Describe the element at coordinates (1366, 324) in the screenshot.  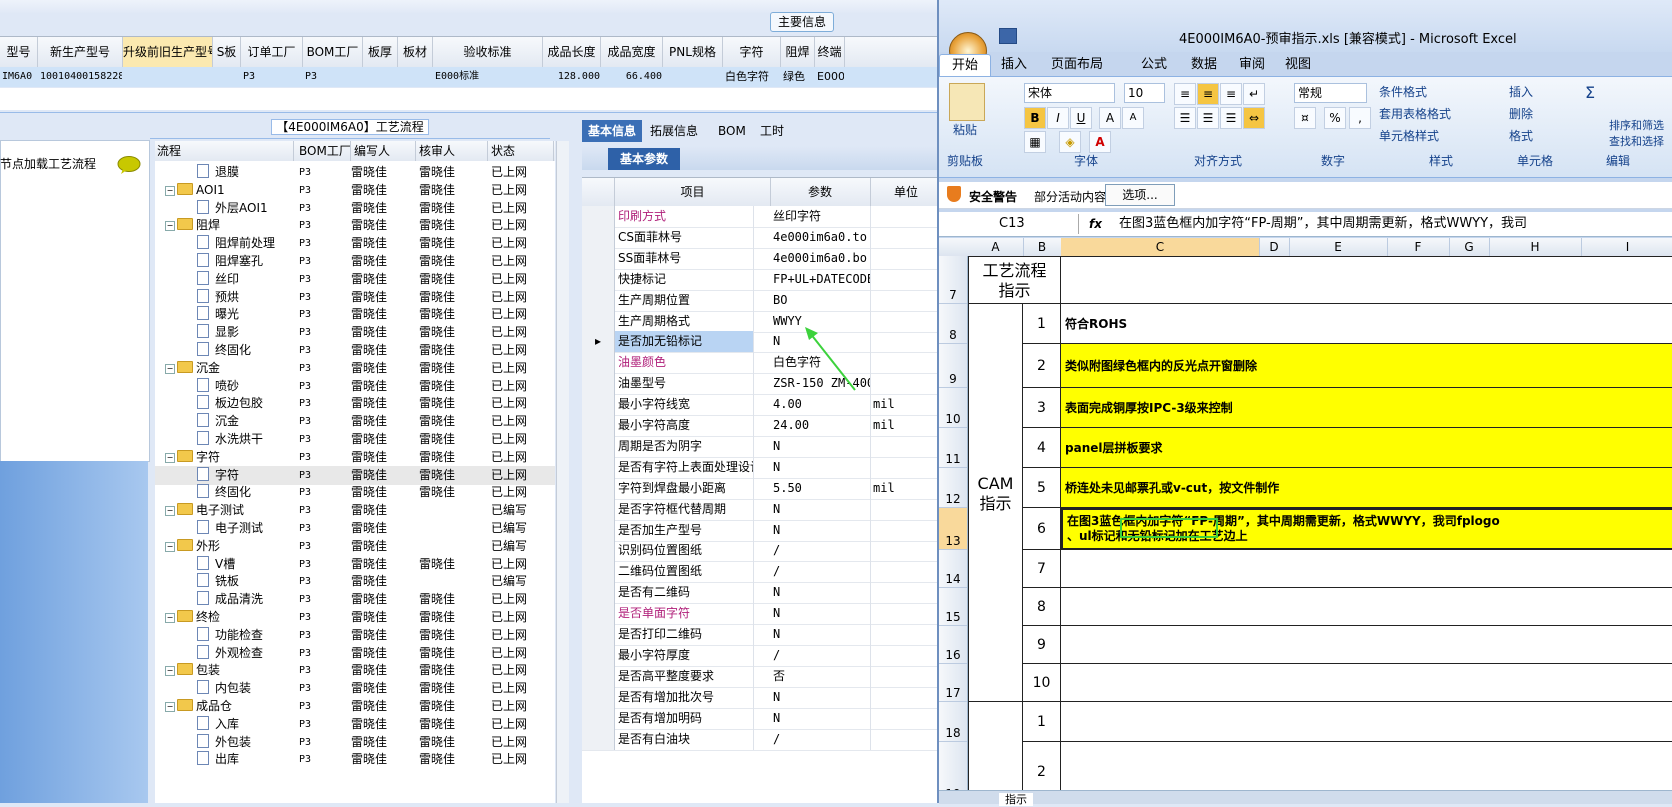
I see `item-text-cell: 符合ROHS` at that location.